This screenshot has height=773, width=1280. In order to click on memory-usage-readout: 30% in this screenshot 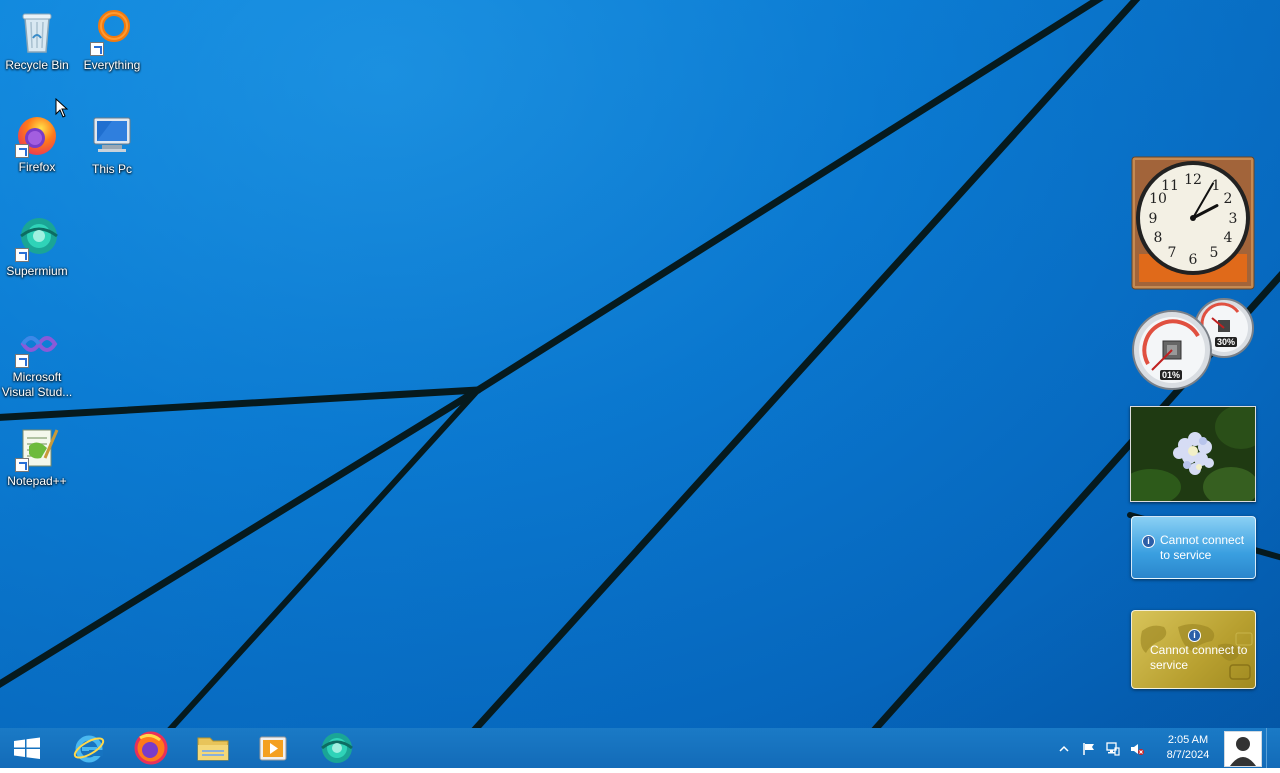, I will do `click(1226, 342)`.